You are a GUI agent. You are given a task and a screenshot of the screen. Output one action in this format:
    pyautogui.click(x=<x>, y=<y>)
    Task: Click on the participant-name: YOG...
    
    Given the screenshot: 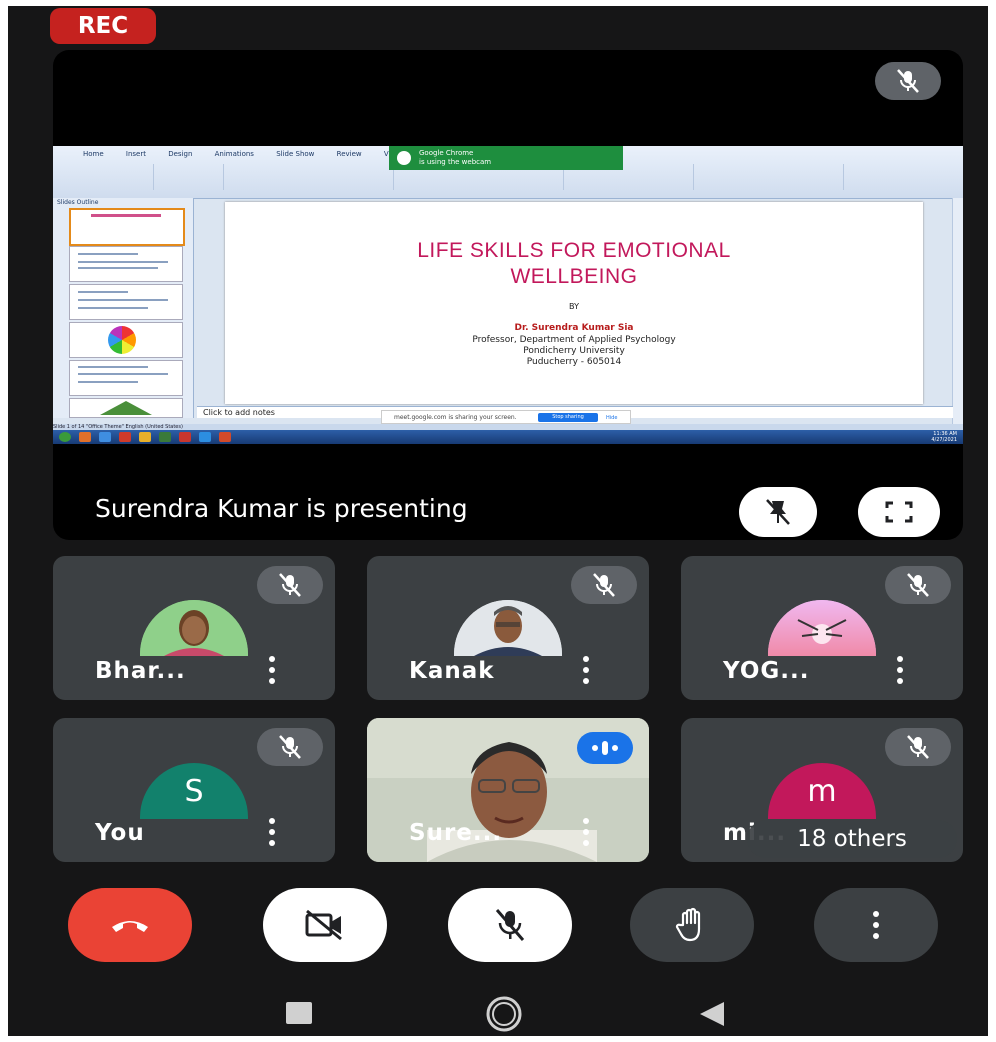 What is the action you would take?
    pyautogui.click(x=766, y=671)
    